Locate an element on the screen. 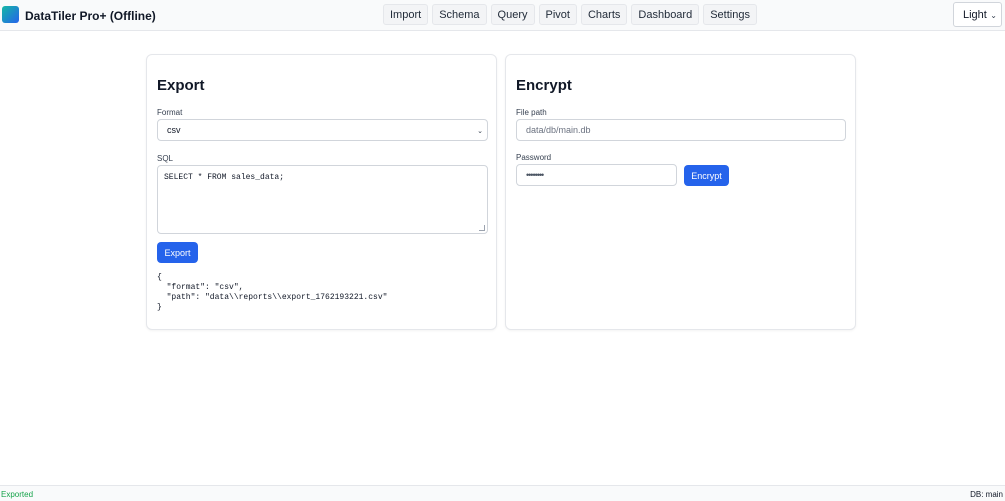 The image size is (1005, 501). nav-pivot-button: Pivot is located at coordinates (557, 14).